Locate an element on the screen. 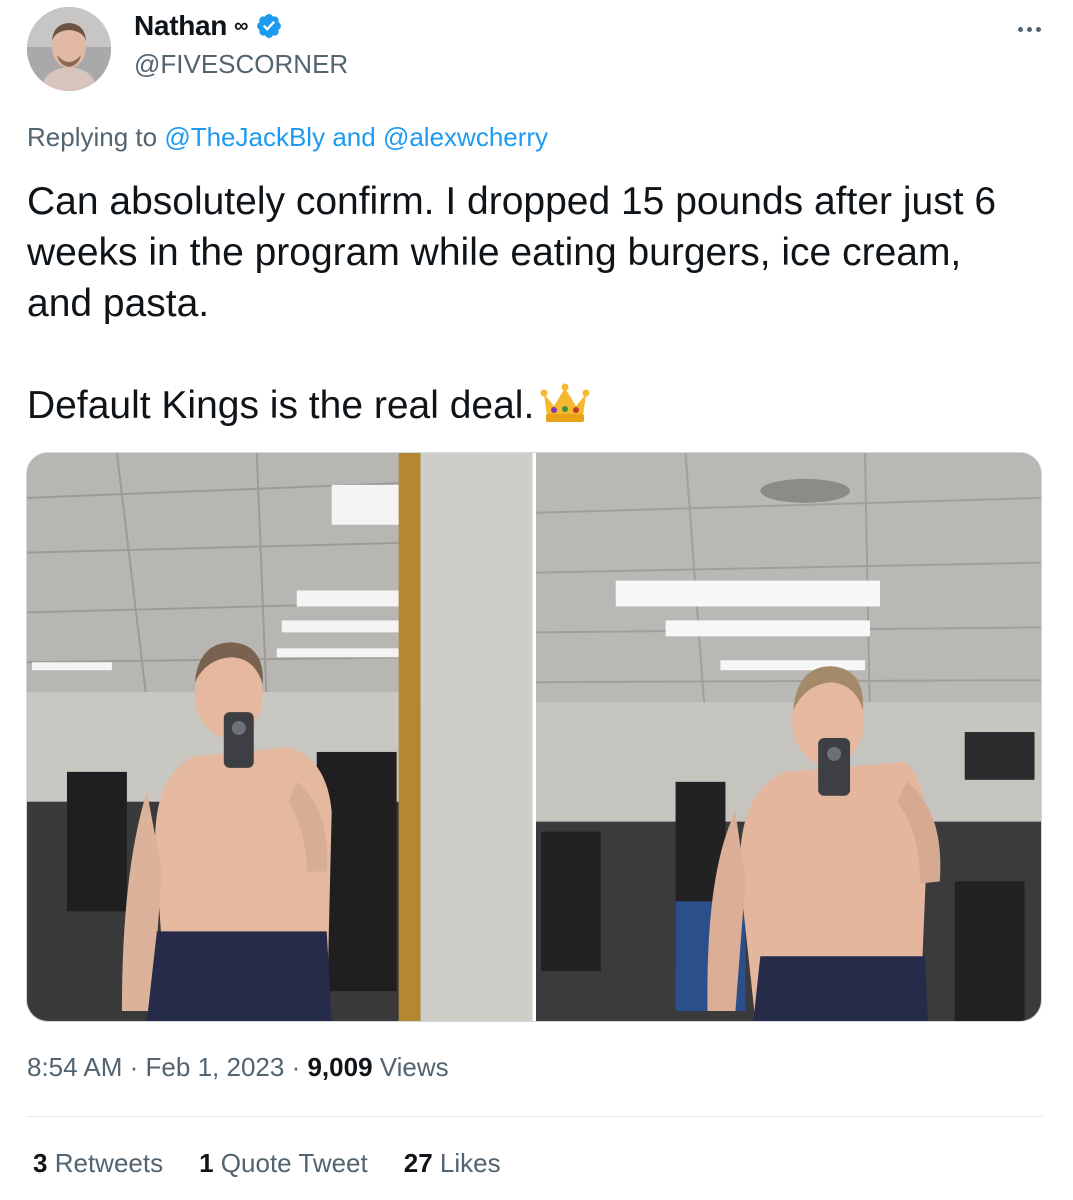 This screenshot has height=1200, width=1073. retweets-count: 3 is located at coordinates (40, 1163).